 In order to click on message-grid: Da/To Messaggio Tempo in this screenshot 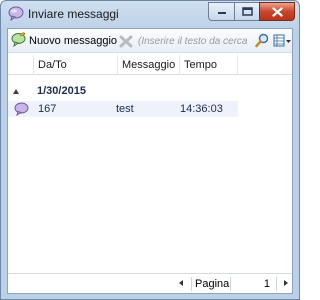, I will do `click(150, 65)`.